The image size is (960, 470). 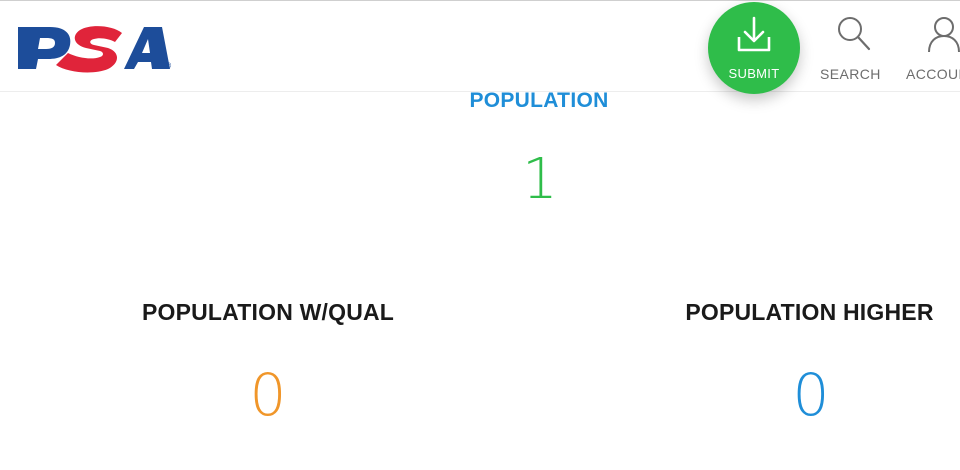 What do you see at coordinates (268, 312) in the screenshot?
I see `population-qual-label: POPULATION W/QUAL` at bounding box center [268, 312].